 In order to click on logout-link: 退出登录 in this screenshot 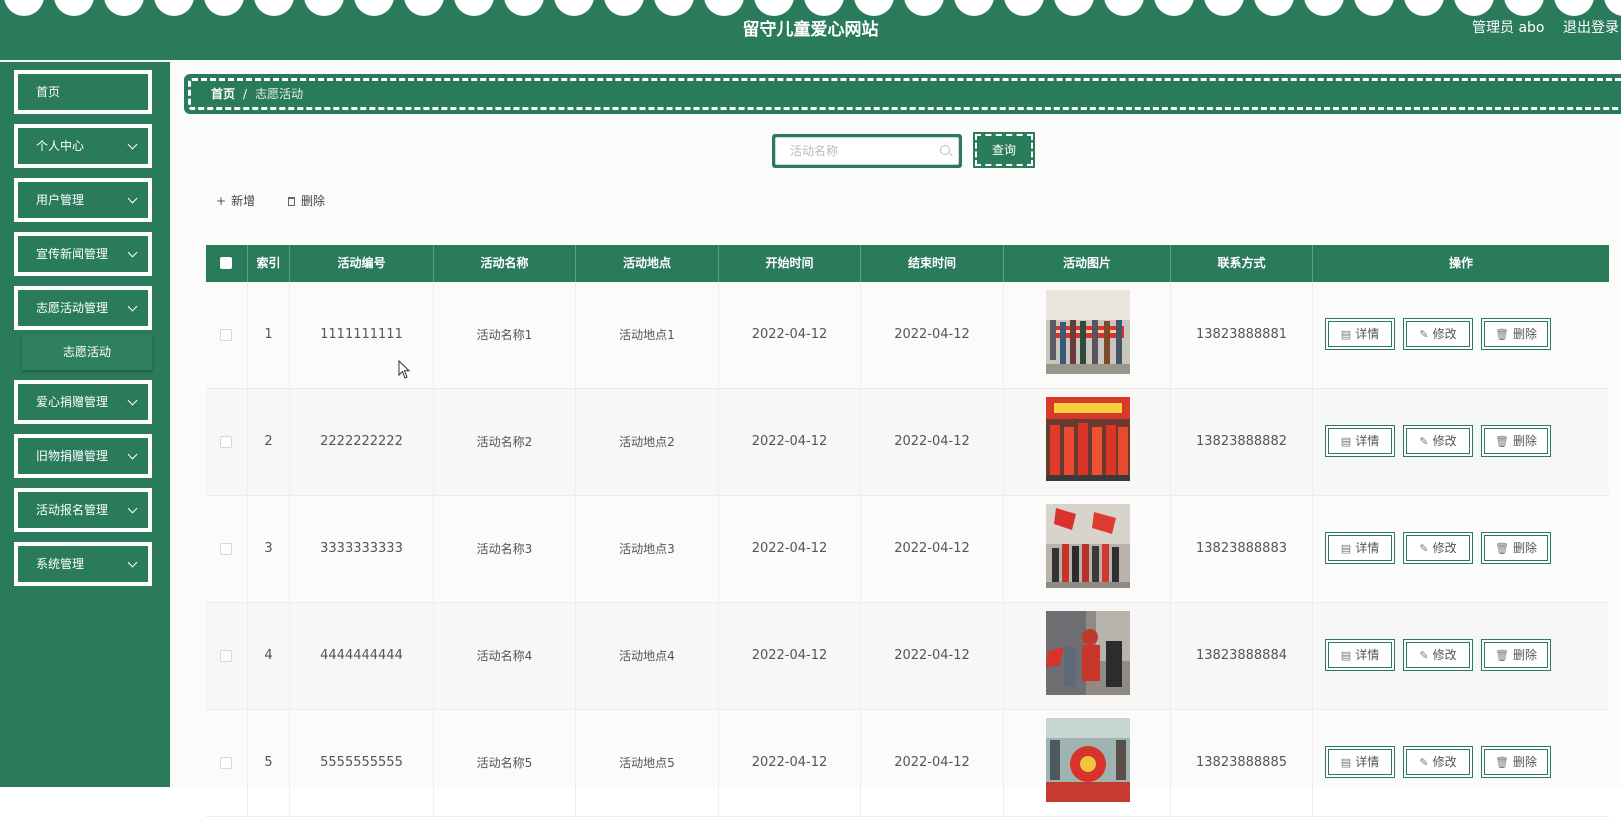, I will do `click(1591, 27)`.